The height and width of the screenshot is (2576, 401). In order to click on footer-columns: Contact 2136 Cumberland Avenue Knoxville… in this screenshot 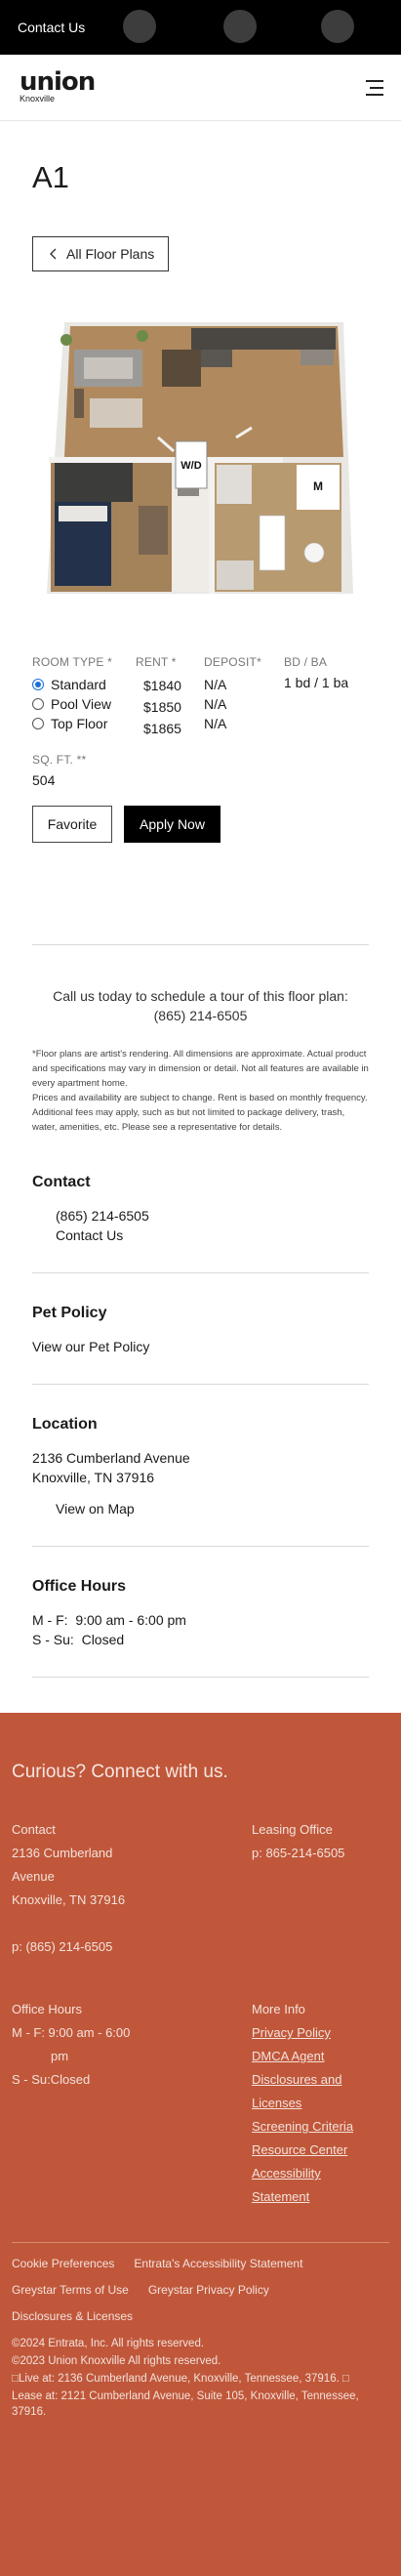, I will do `click(200, 1888)`.